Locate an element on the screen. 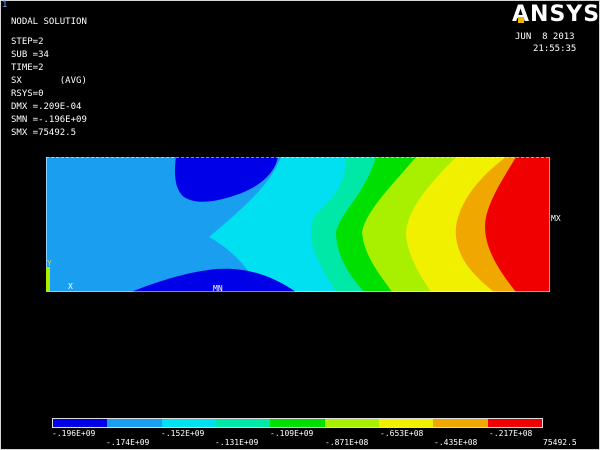 The image size is (600, 450). max-marker-label: MX is located at coordinates (556, 218).